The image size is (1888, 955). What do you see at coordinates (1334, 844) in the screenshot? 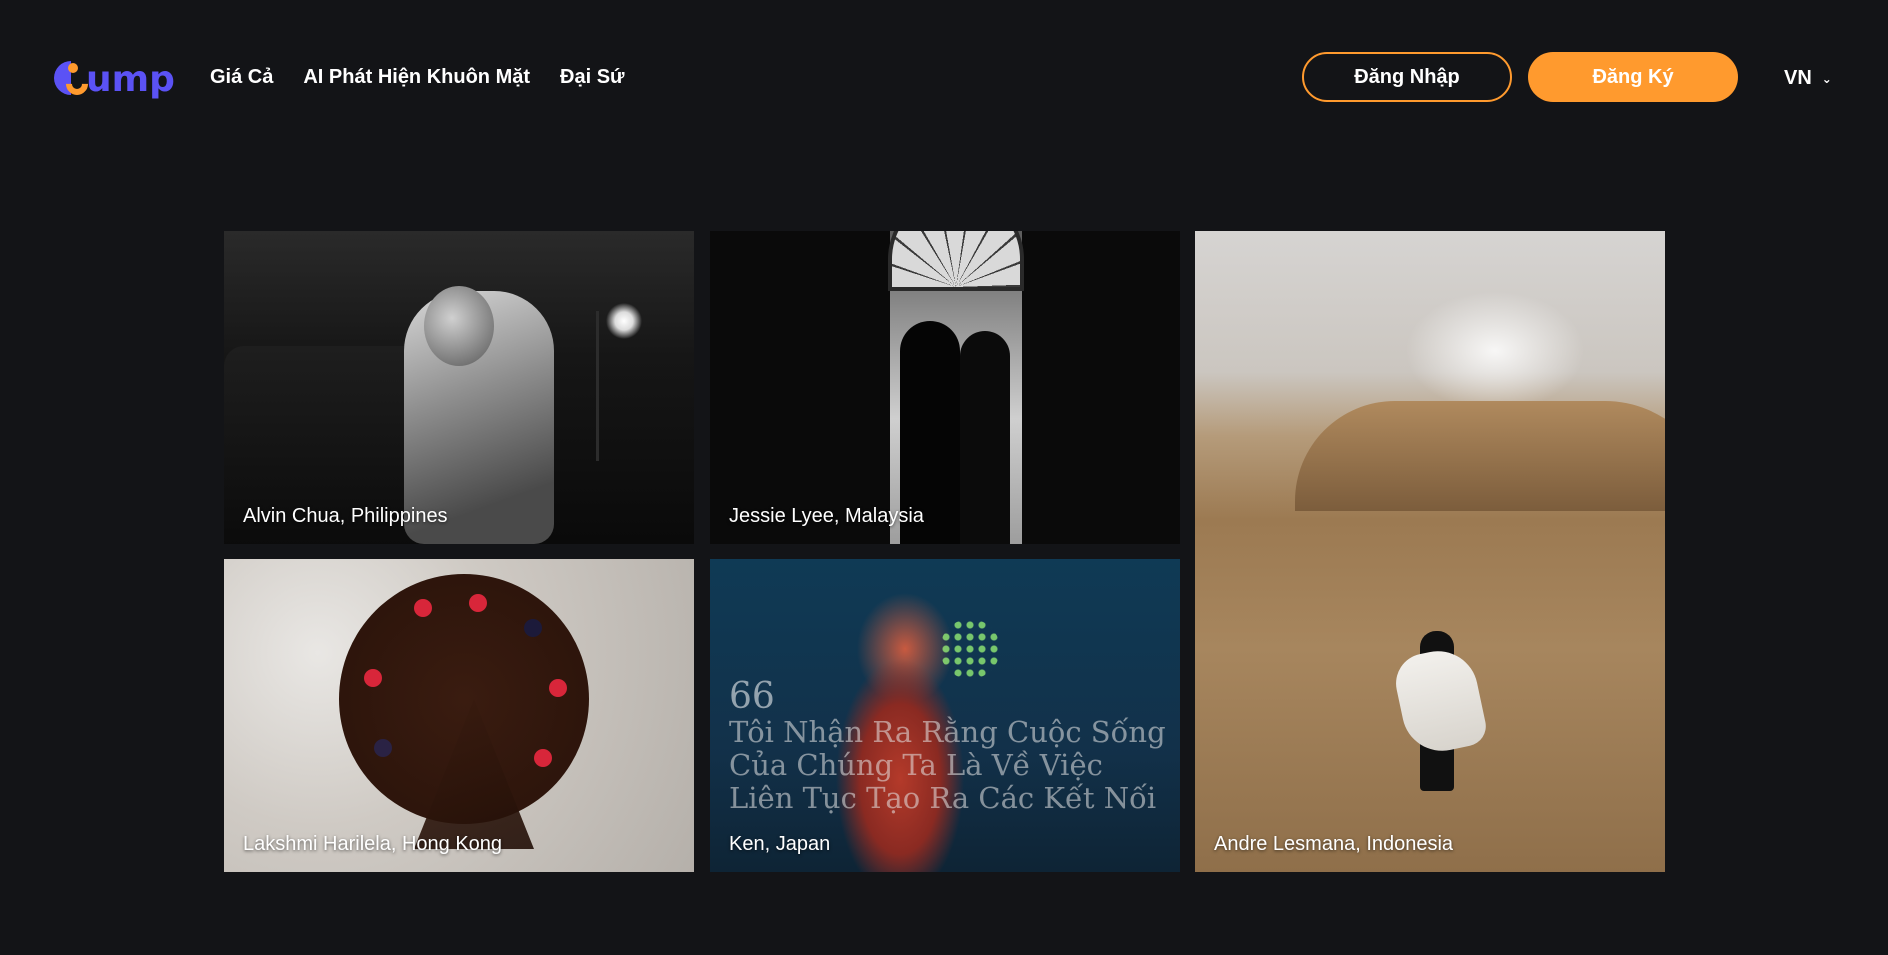
I see `tile-caption: Andre Lesmana, Indonesia` at bounding box center [1334, 844].